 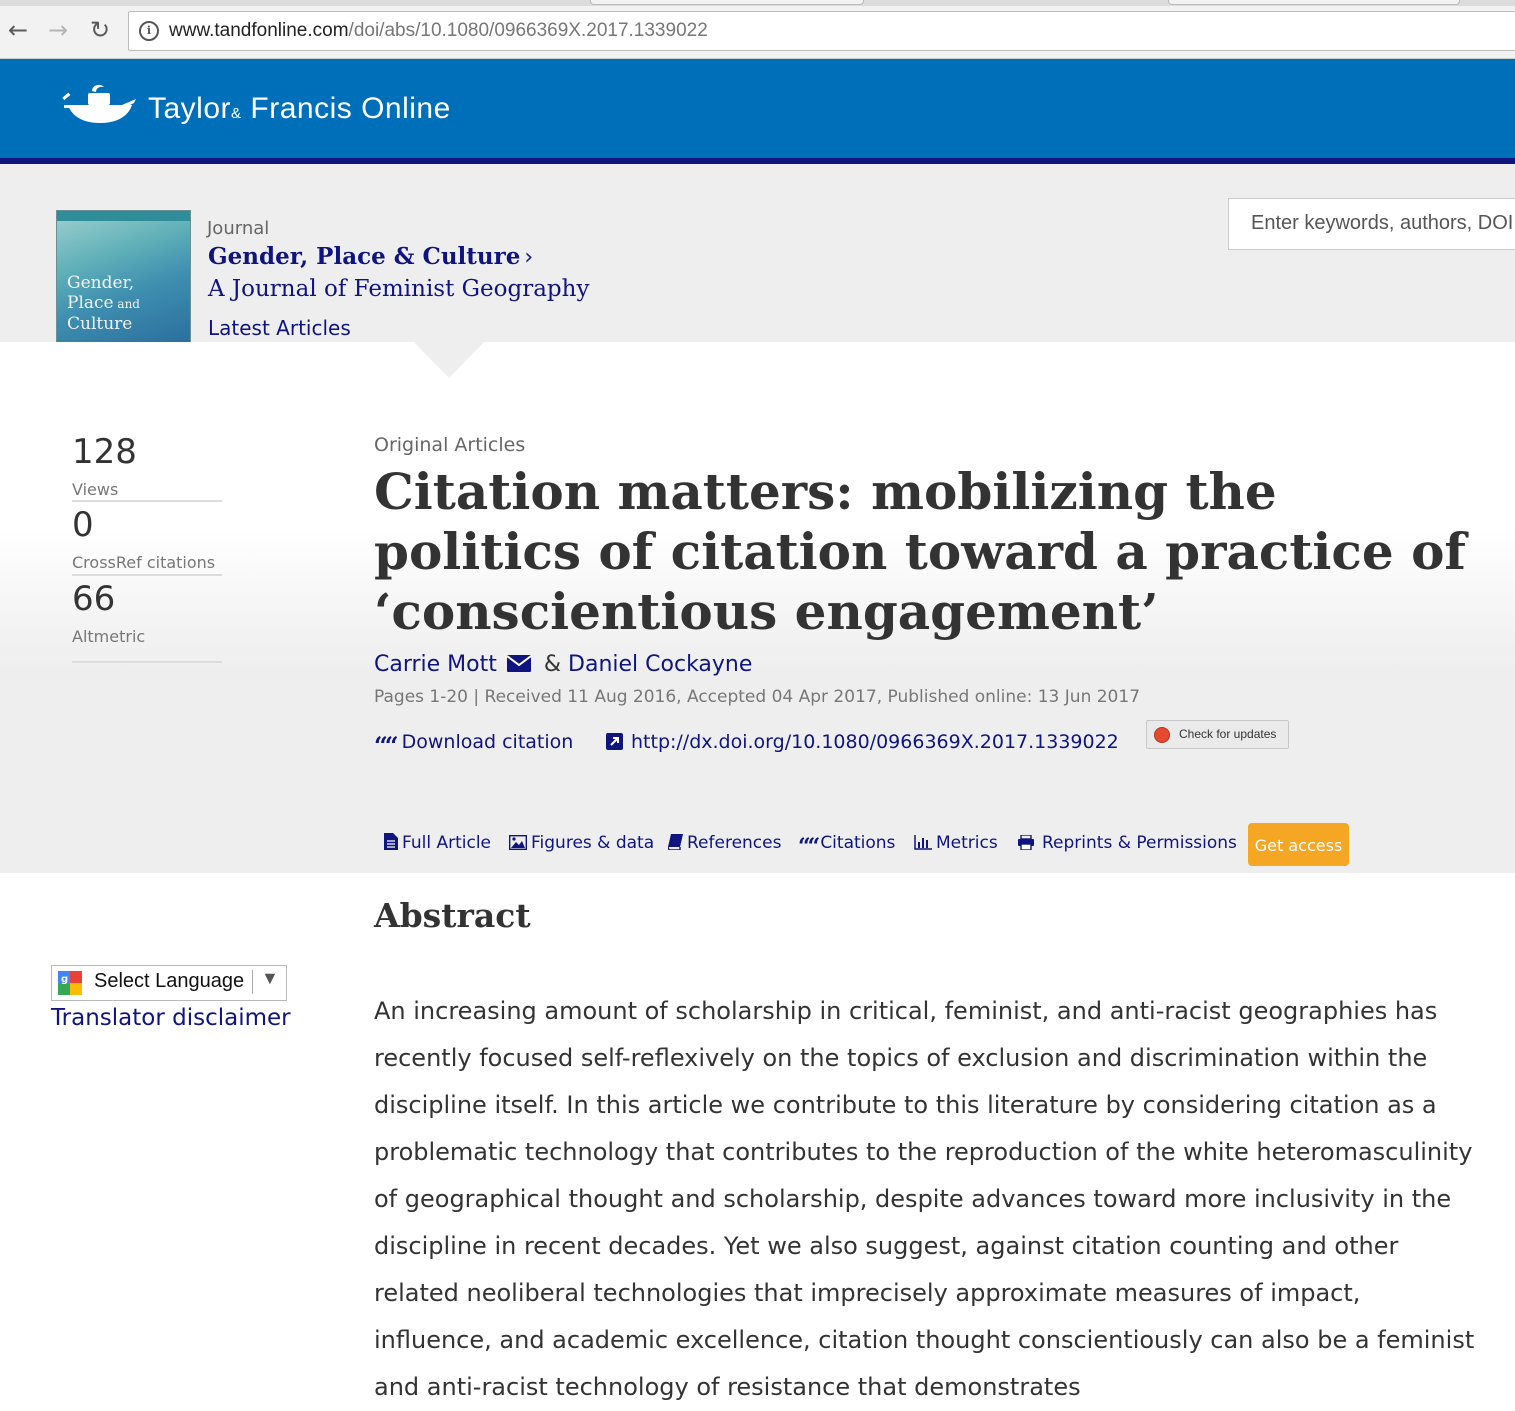 I want to click on external-link-icon, so click(x=614, y=741).